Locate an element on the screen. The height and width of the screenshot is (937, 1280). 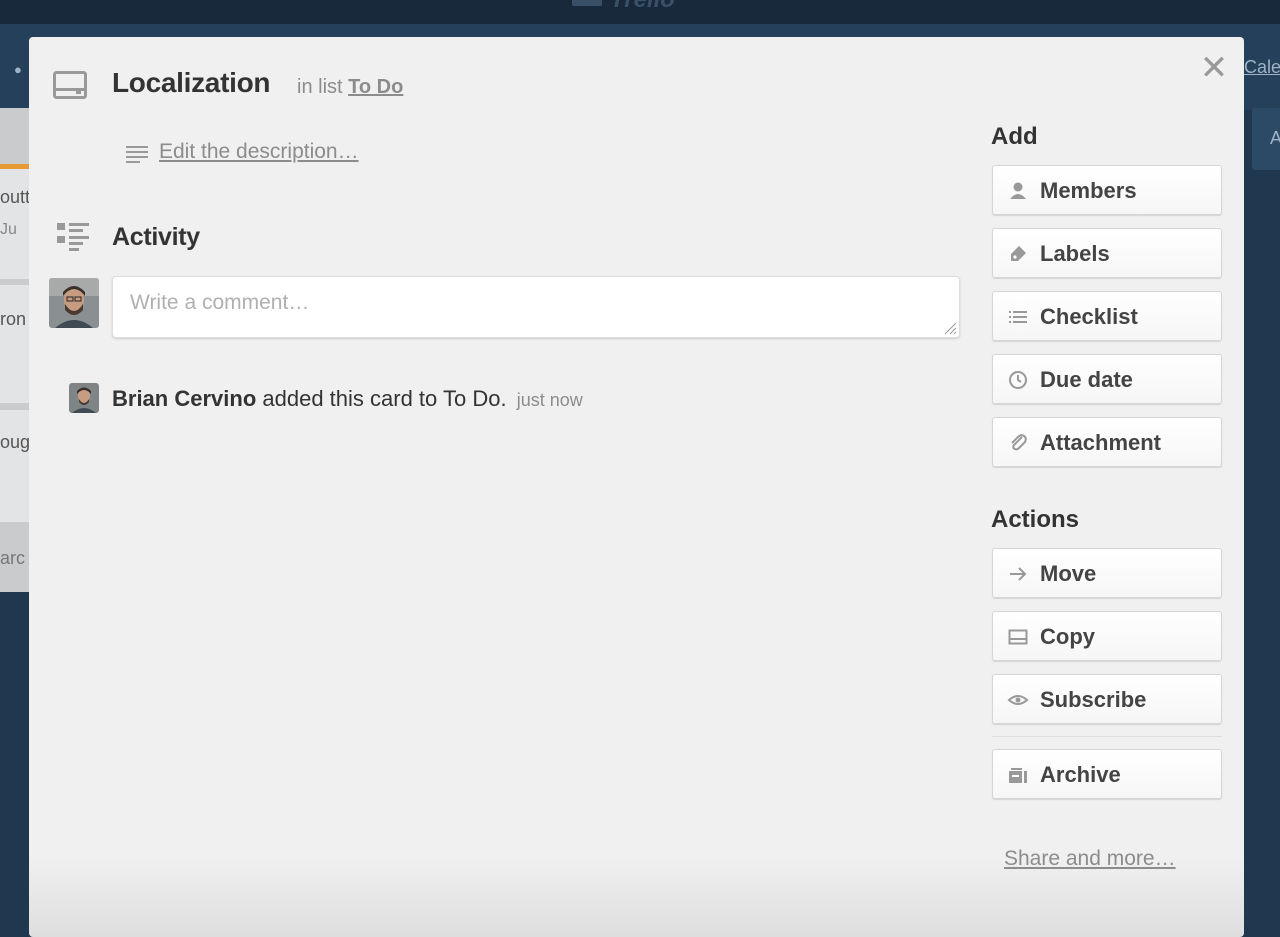
trello-logo: Trello is located at coordinates (632, 6).